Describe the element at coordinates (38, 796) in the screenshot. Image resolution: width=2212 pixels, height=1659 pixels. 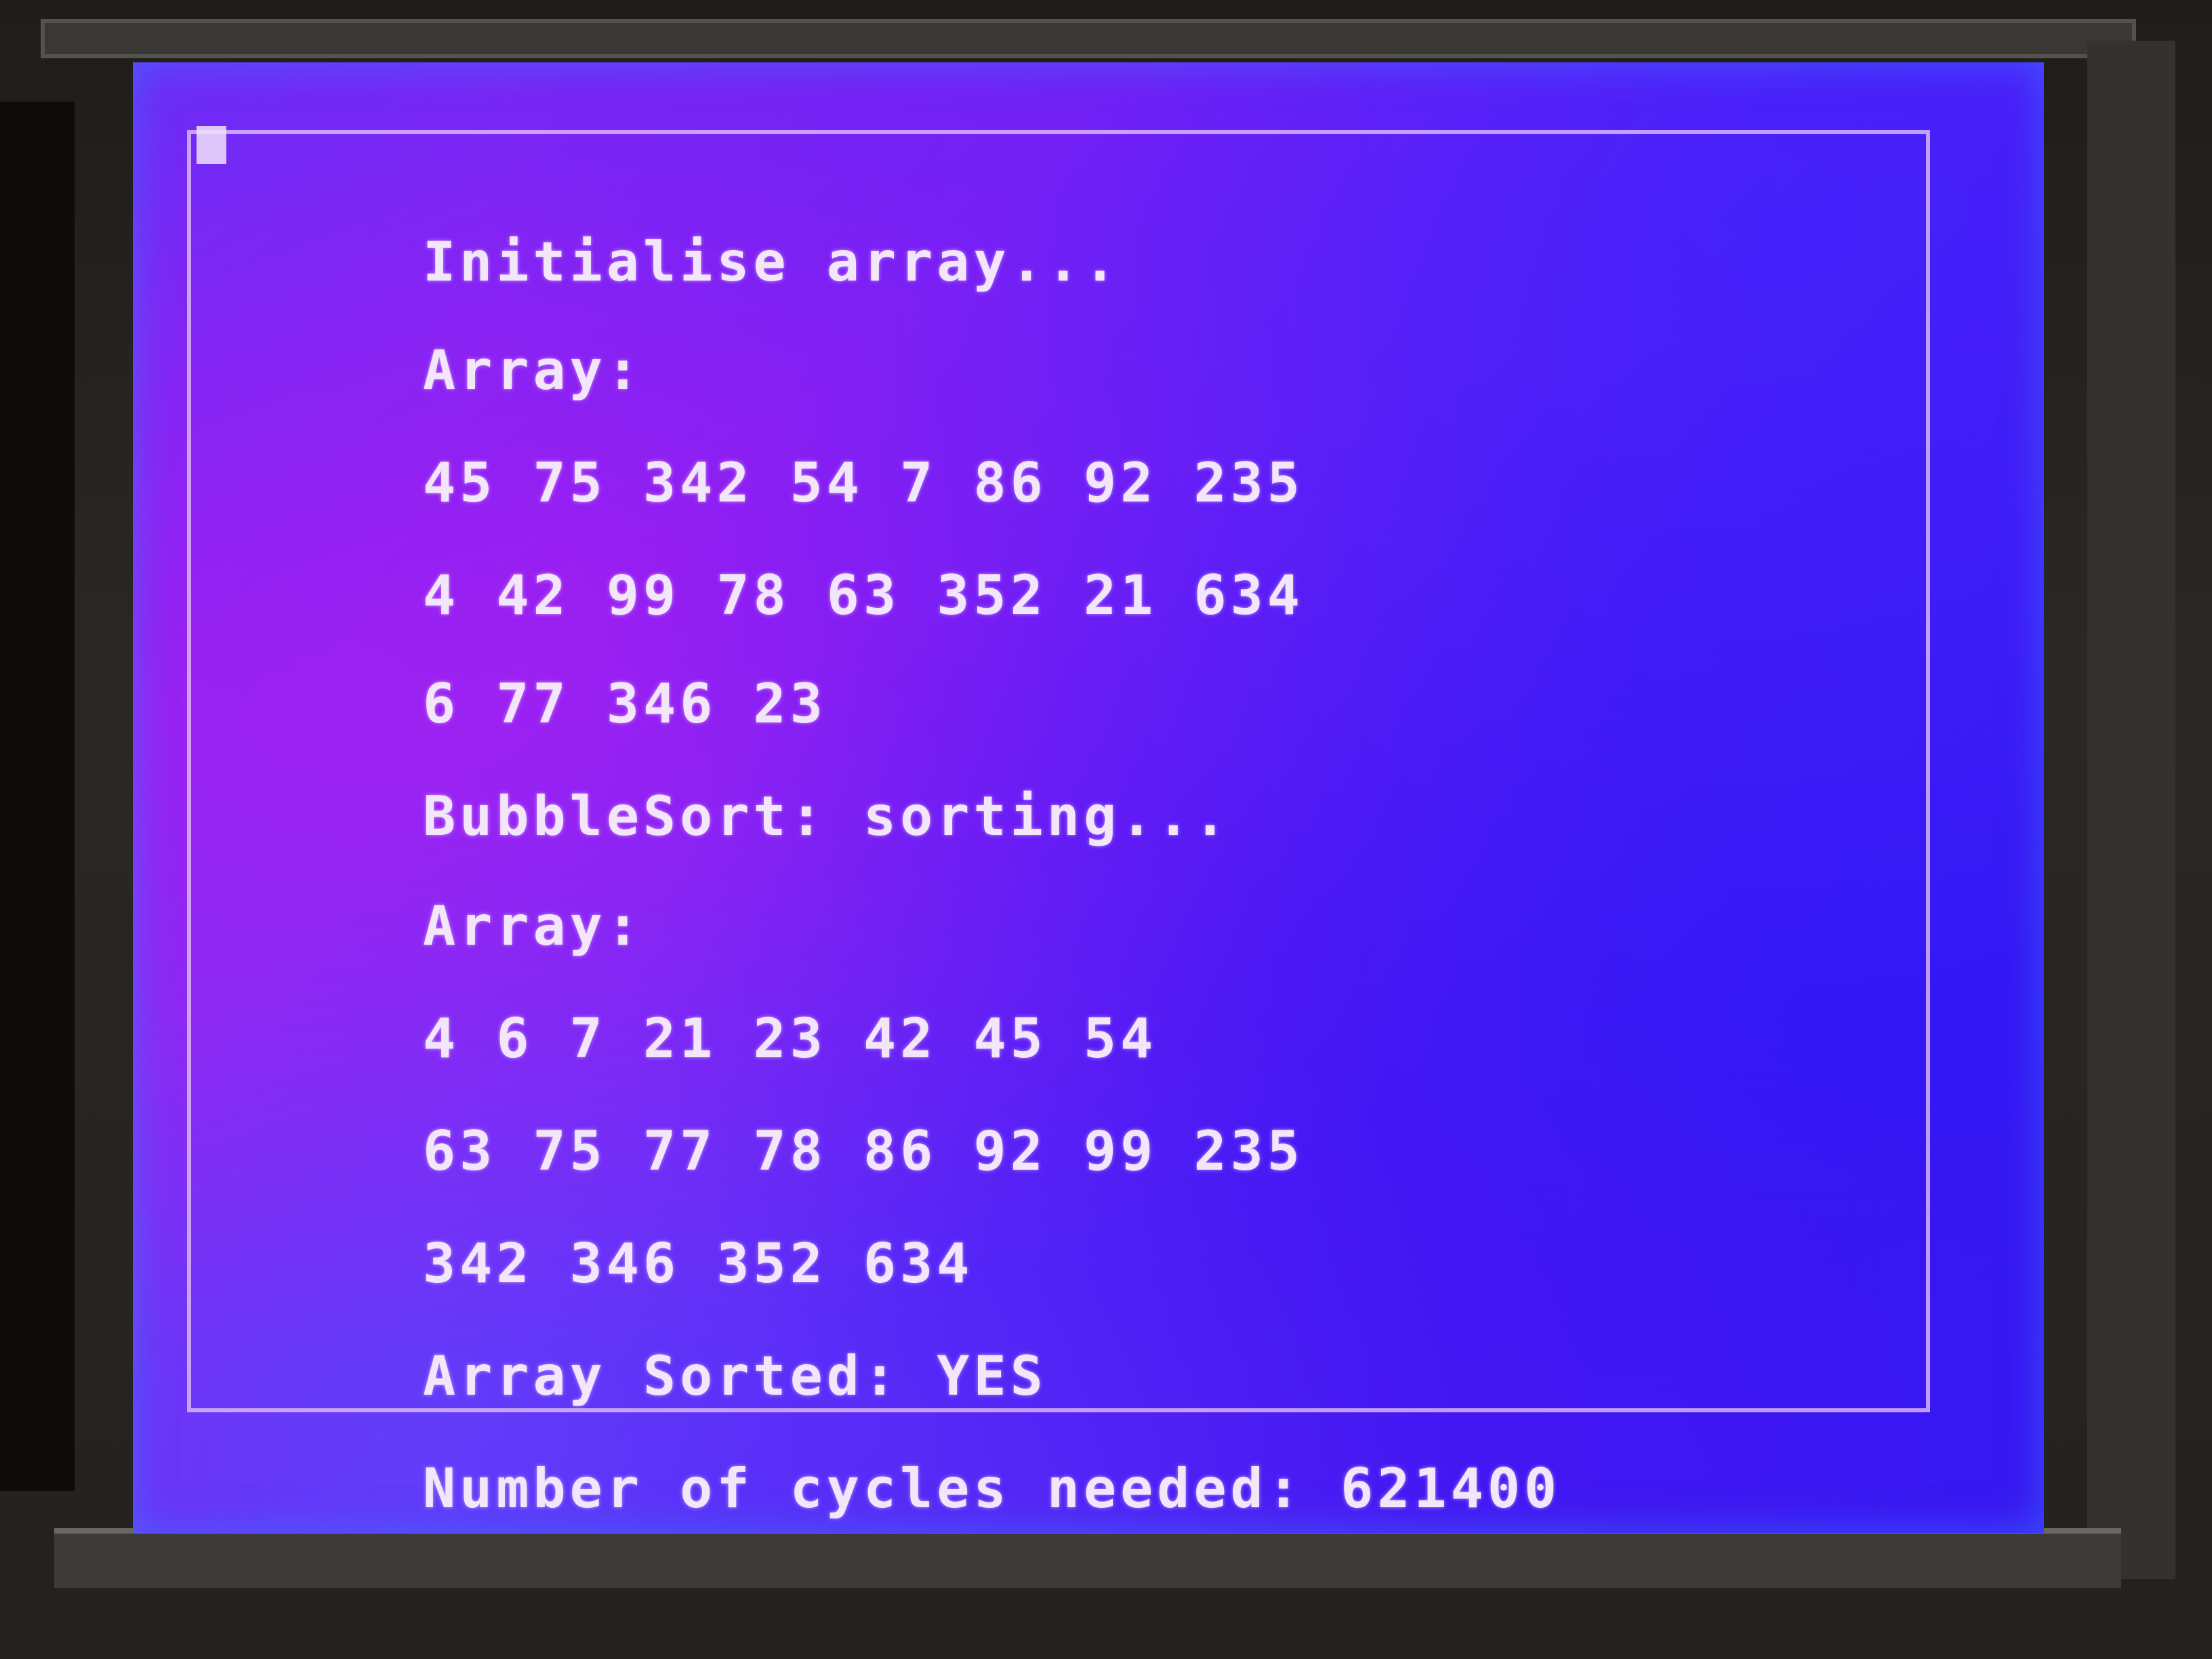
I see `bezel-left-edge` at that location.